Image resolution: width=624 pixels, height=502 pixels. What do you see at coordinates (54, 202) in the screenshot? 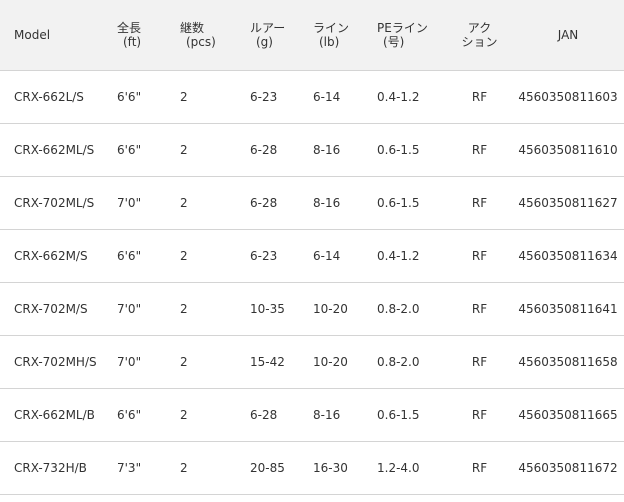
I see `cell-model: CRX-702ML/S` at bounding box center [54, 202].